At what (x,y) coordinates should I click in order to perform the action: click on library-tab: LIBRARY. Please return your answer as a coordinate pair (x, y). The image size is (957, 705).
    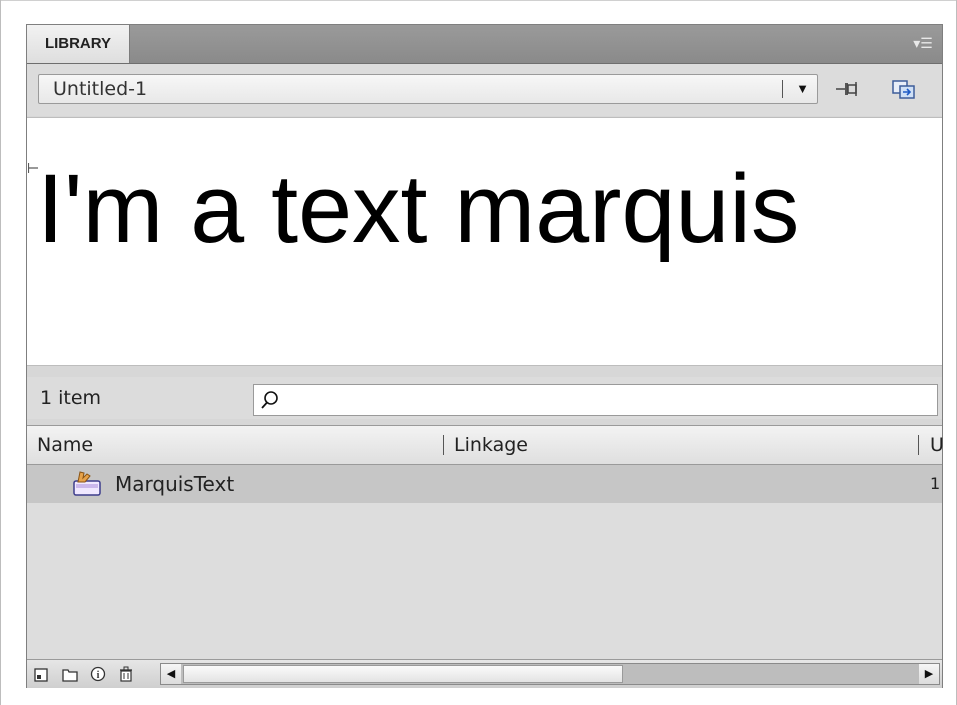
    Looking at the image, I should click on (78, 44).